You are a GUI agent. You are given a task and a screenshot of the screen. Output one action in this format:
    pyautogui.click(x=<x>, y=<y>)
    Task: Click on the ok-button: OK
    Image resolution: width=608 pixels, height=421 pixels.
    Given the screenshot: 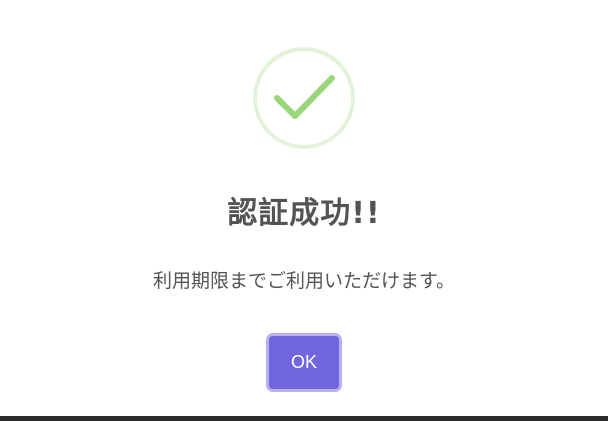 What is the action you would take?
    pyautogui.click(x=304, y=362)
    